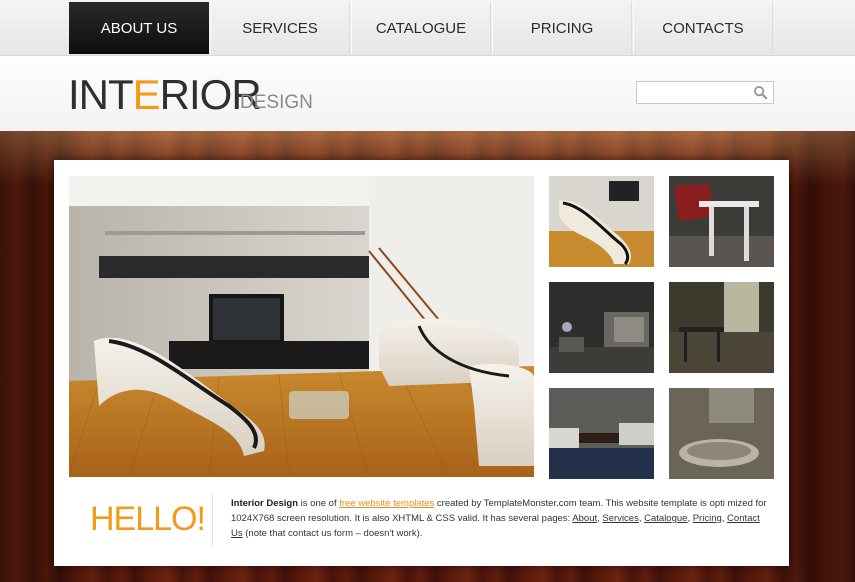 This screenshot has height=582, width=855. I want to click on nav-item-about-us: ABOUT US, so click(139, 28).